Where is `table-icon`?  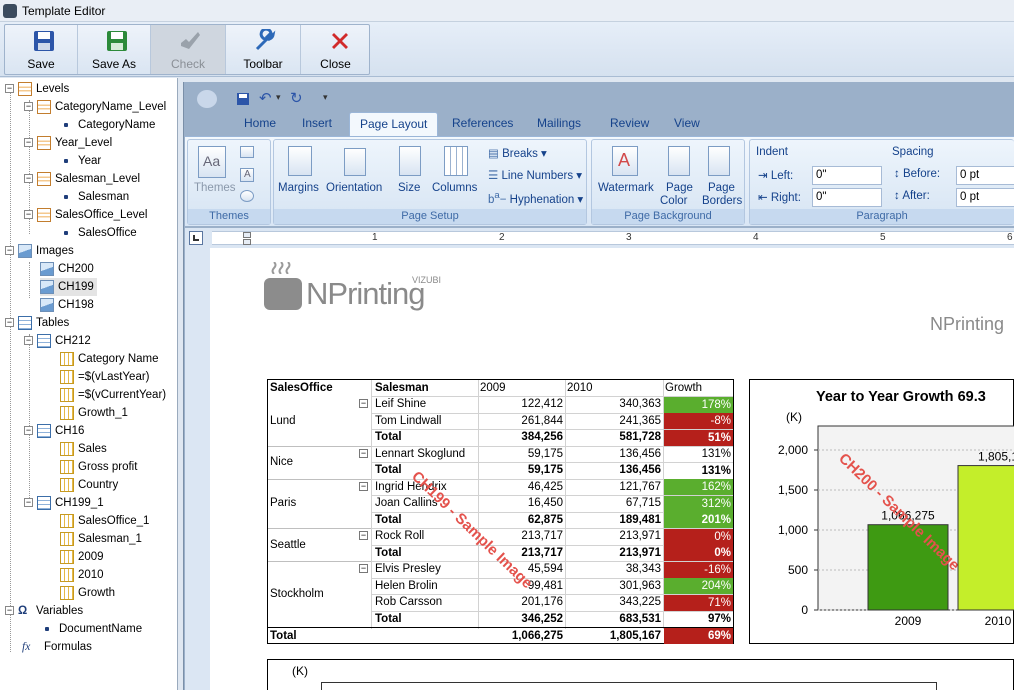
table-icon is located at coordinates (44, 502).